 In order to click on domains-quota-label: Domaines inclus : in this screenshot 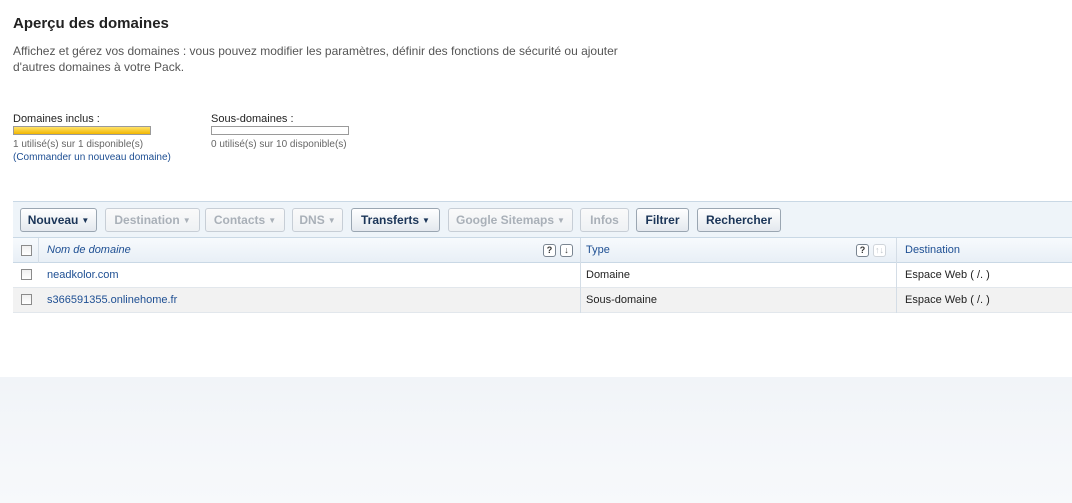, I will do `click(56, 119)`.